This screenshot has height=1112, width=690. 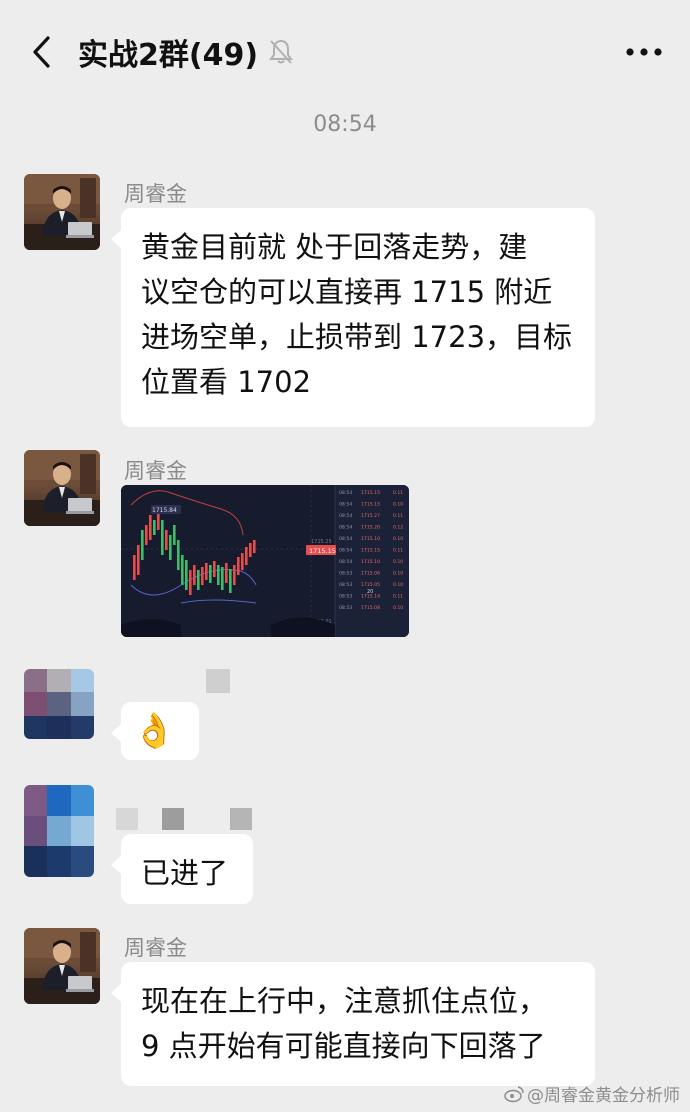 I want to click on chevron-left-icon, so click(x=41, y=52).